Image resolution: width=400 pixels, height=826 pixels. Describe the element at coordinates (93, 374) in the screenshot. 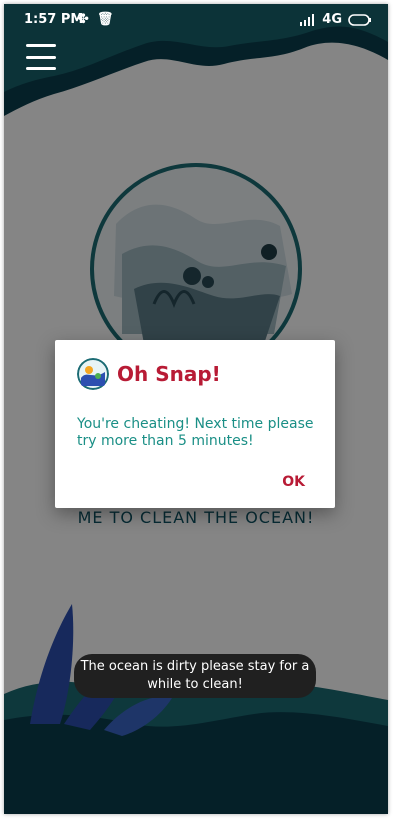

I see `ocean-logo-icon` at that location.